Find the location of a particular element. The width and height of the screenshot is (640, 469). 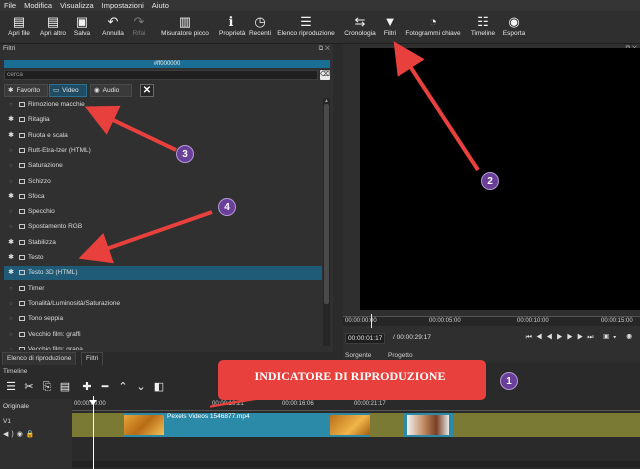

callout-text: INDICATORE DI RIPRODUZIONE is located at coordinates (350, 376).